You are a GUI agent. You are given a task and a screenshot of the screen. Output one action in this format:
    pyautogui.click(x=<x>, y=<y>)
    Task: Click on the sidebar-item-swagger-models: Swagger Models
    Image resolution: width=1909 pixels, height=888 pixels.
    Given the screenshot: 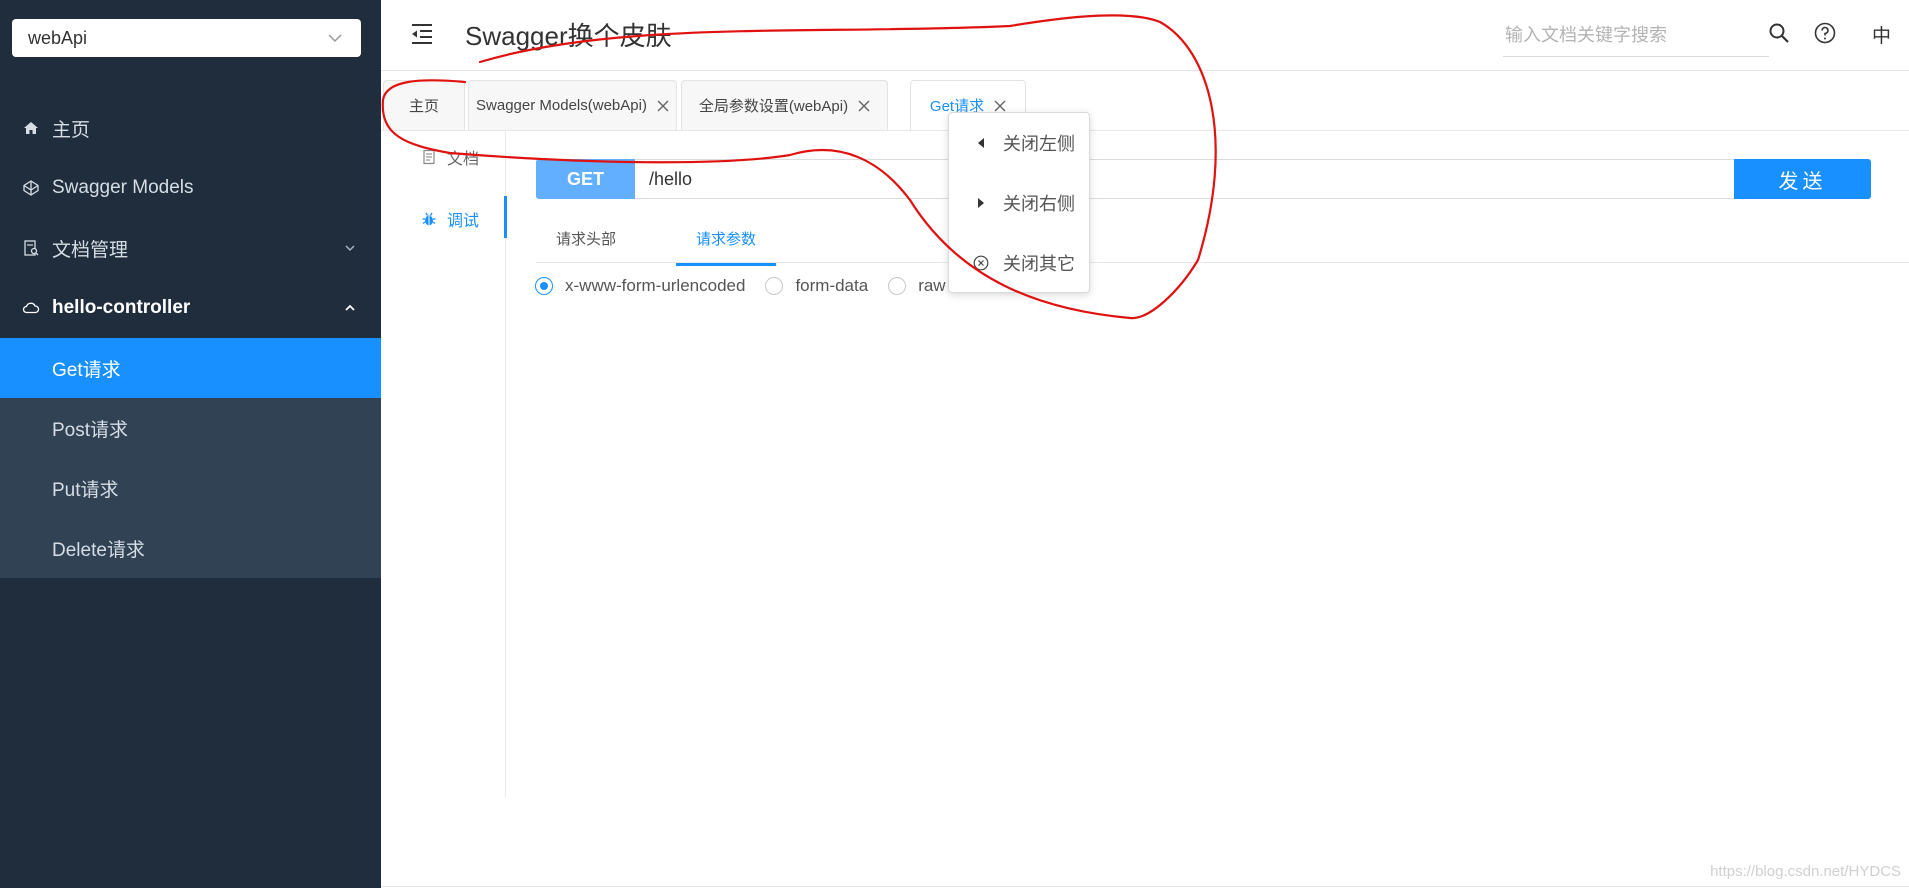 What is the action you would take?
    pyautogui.click(x=190, y=188)
    